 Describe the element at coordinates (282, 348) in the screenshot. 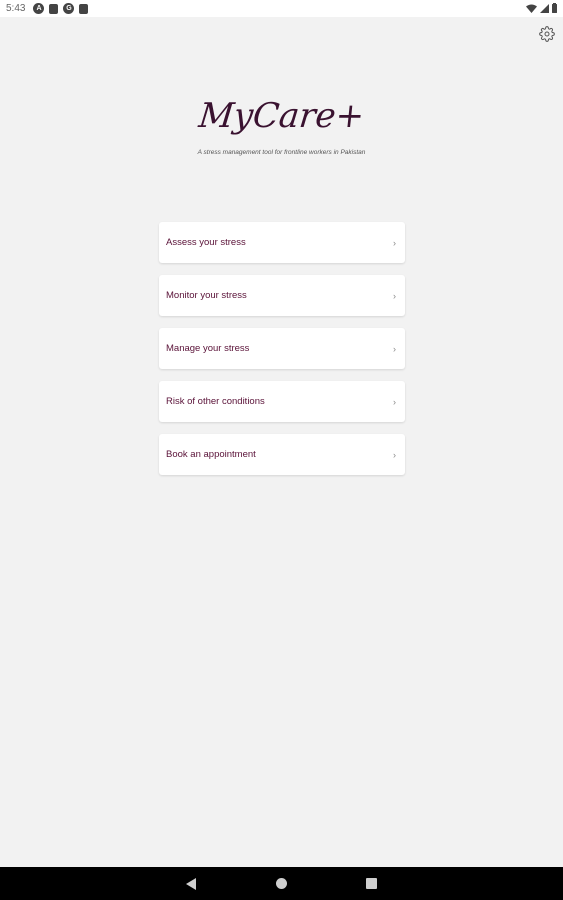

I see `menu-item-manage-stress: Manage your stress ›` at that location.